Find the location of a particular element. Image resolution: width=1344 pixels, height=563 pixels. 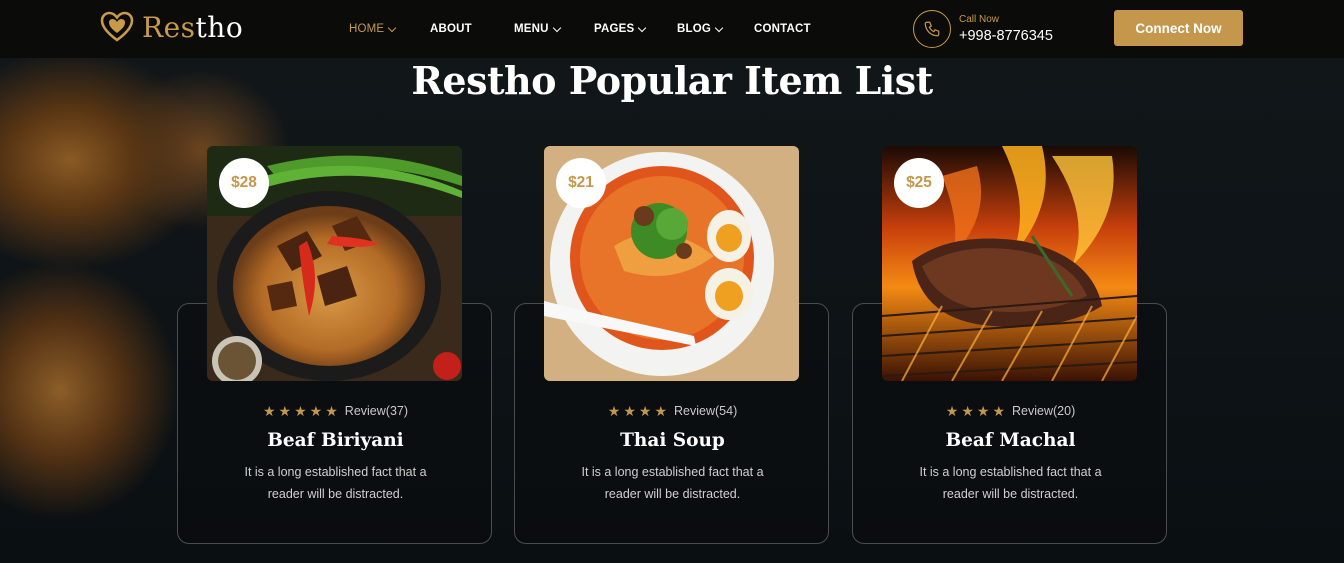

price-badge: $21 is located at coordinates (581, 183).